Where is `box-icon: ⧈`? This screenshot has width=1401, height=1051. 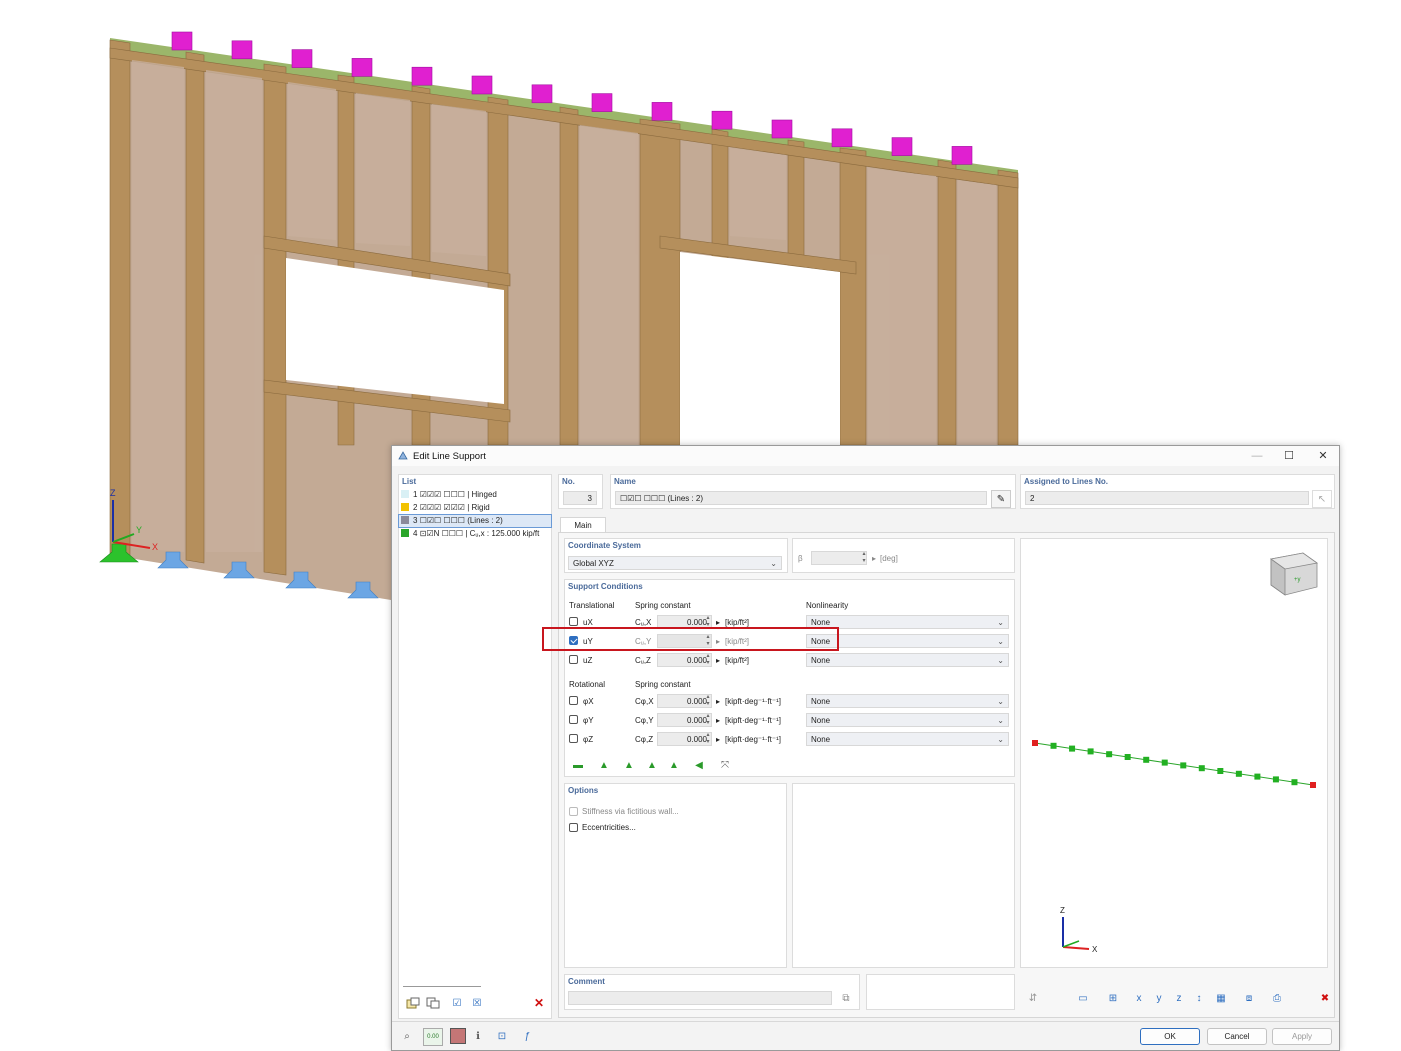
box-icon: ⧈ is located at coordinates (1249, 998).